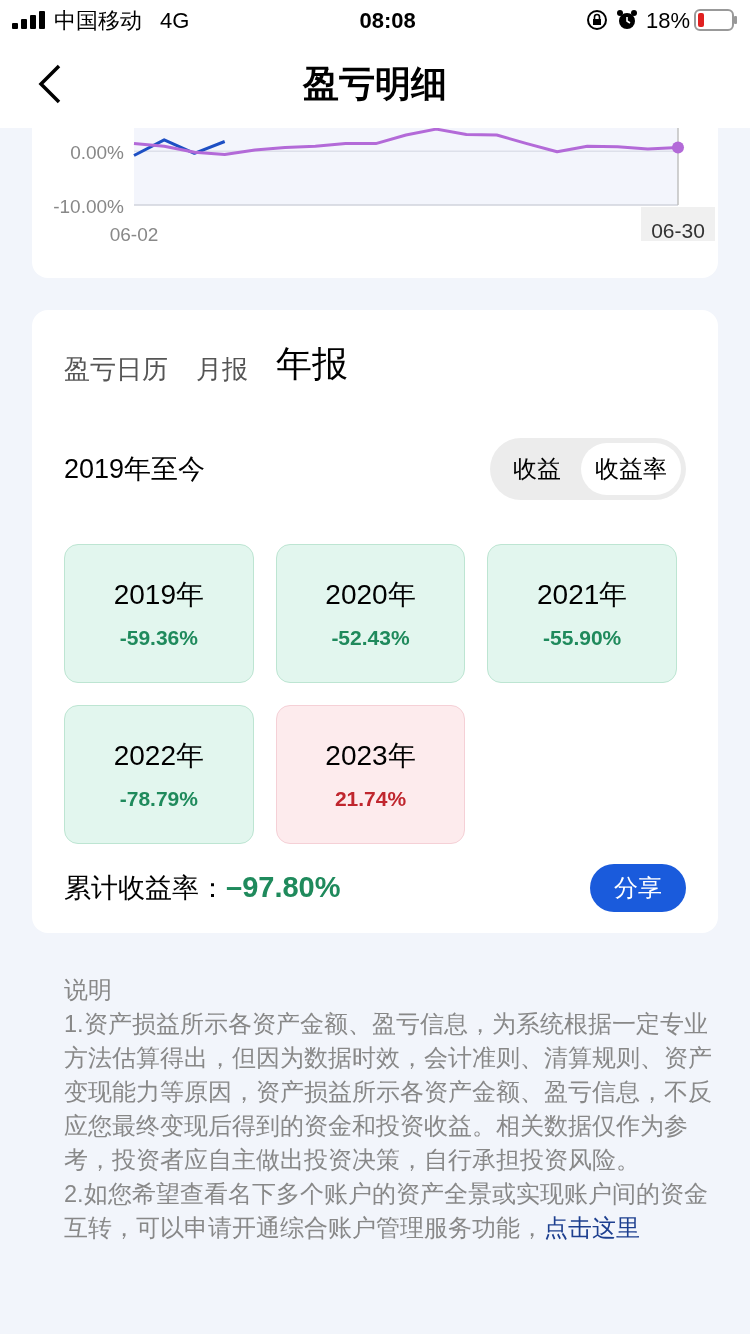 The height and width of the screenshot is (1334, 750). I want to click on notes-title: 说明, so click(88, 990).